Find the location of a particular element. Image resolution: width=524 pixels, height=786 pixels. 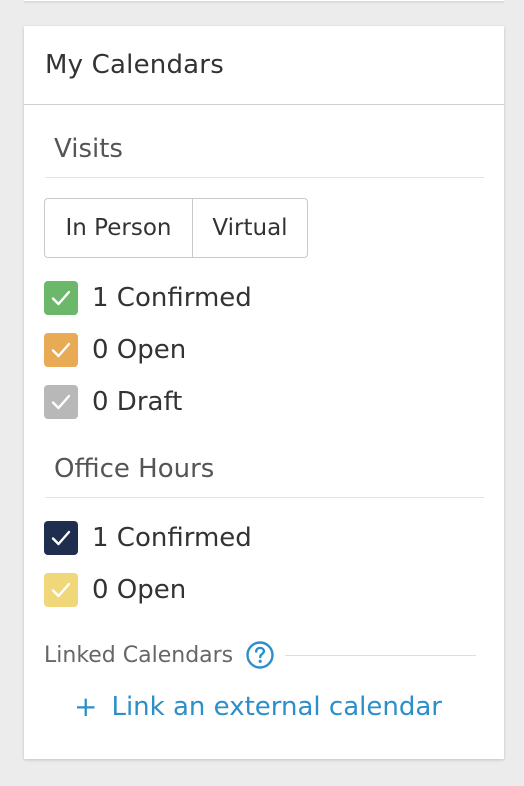

linked-calendars-row: Linked Calendars is located at coordinates (260, 655).